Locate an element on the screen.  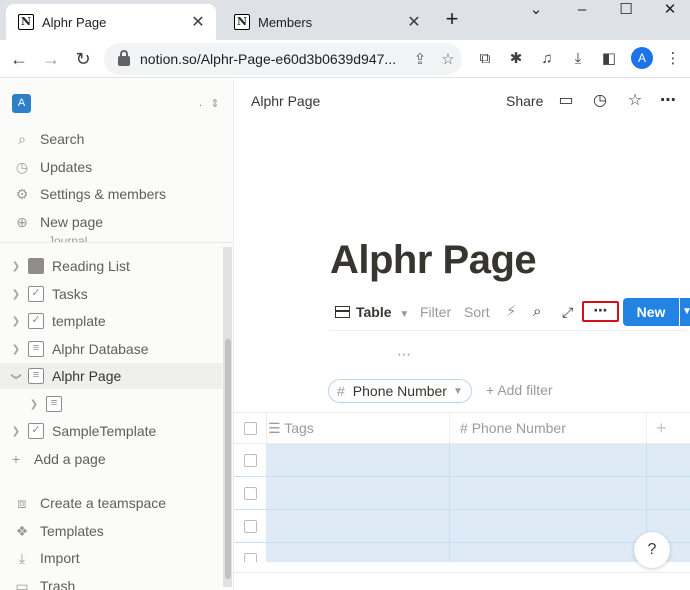
page-title: Alphr Page is located at coordinates (433, 260).